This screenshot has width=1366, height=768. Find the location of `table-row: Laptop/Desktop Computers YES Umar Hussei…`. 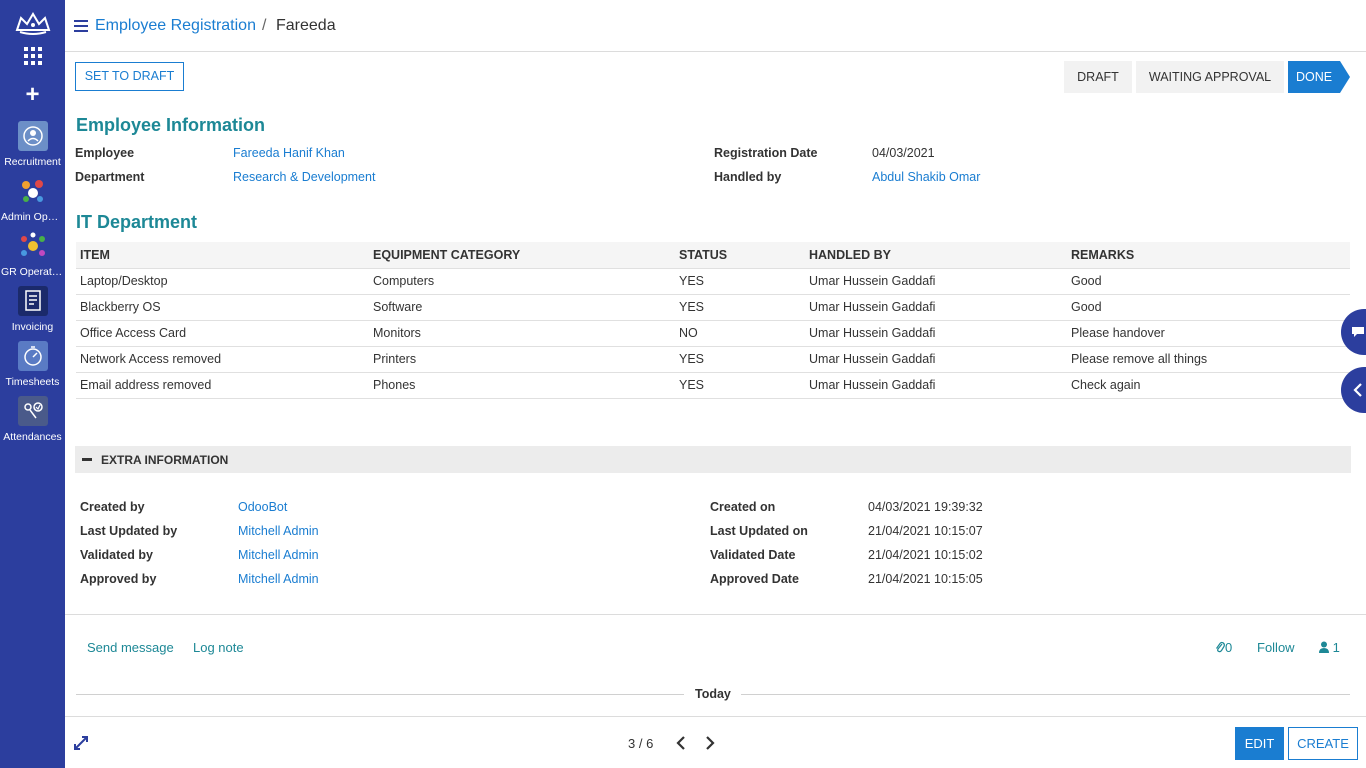

table-row: Laptop/Desktop Computers YES Umar Hussei… is located at coordinates (713, 281).